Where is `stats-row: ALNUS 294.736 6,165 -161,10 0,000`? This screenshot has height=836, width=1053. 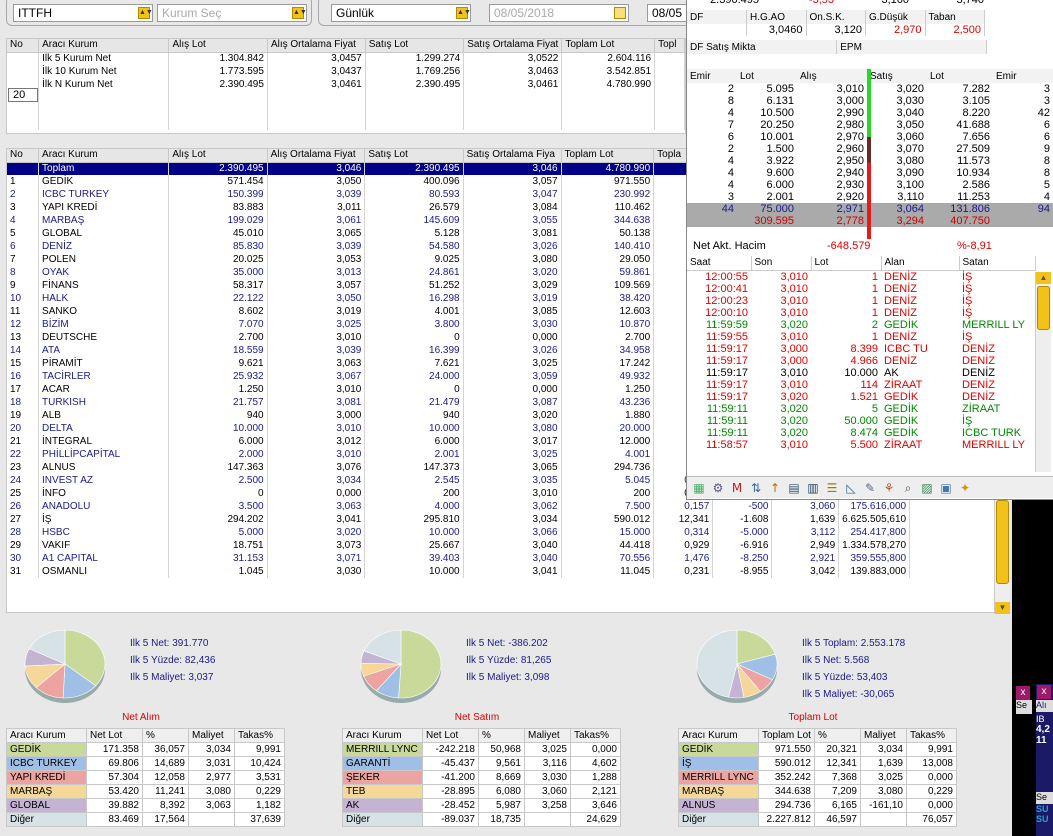
stats-row: ALNUS 294.736 6,165 -161,10 0,000 is located at coordinates (817, 805).